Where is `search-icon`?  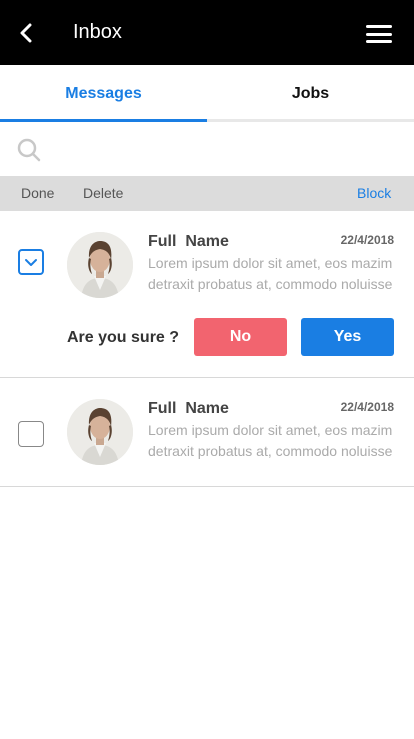
search-icon is located at coordinates (29, 150).